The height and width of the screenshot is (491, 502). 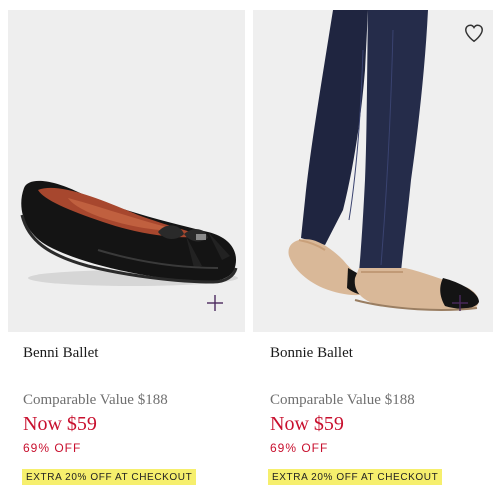 I want to click on product-name: Bonnie Ballet, so click(x=311, y=353).